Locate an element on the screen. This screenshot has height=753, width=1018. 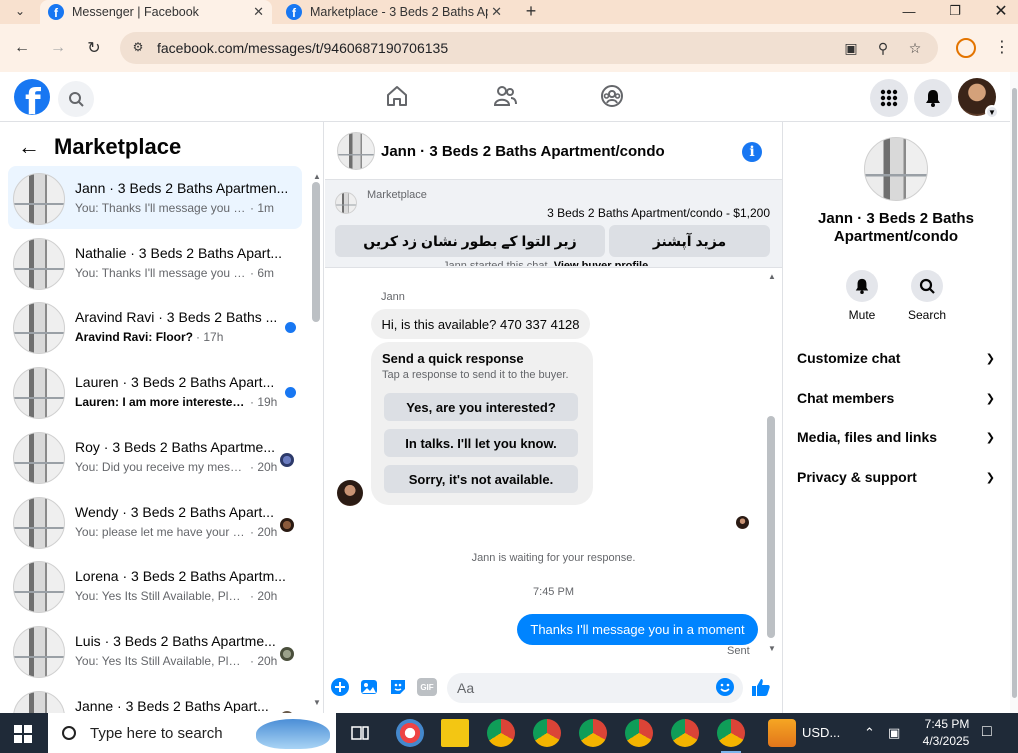
search-chat-button: Search is located at coordinates (927, 296).